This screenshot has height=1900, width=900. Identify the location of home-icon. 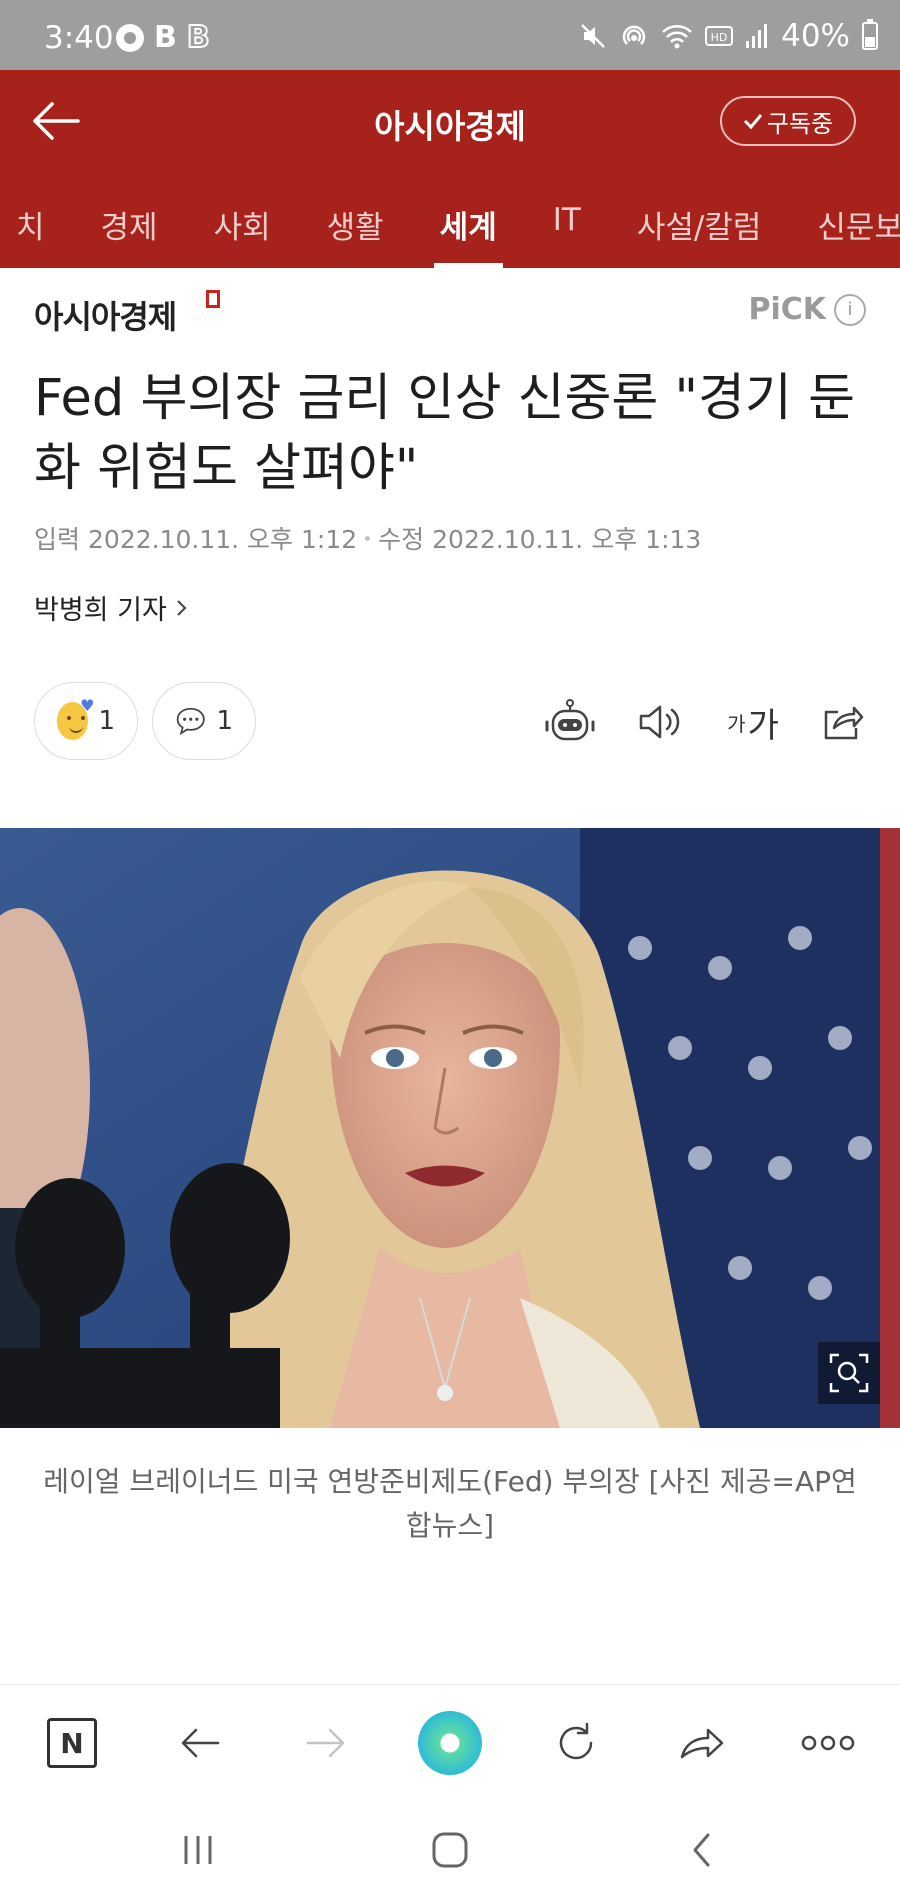
(450, 1850).